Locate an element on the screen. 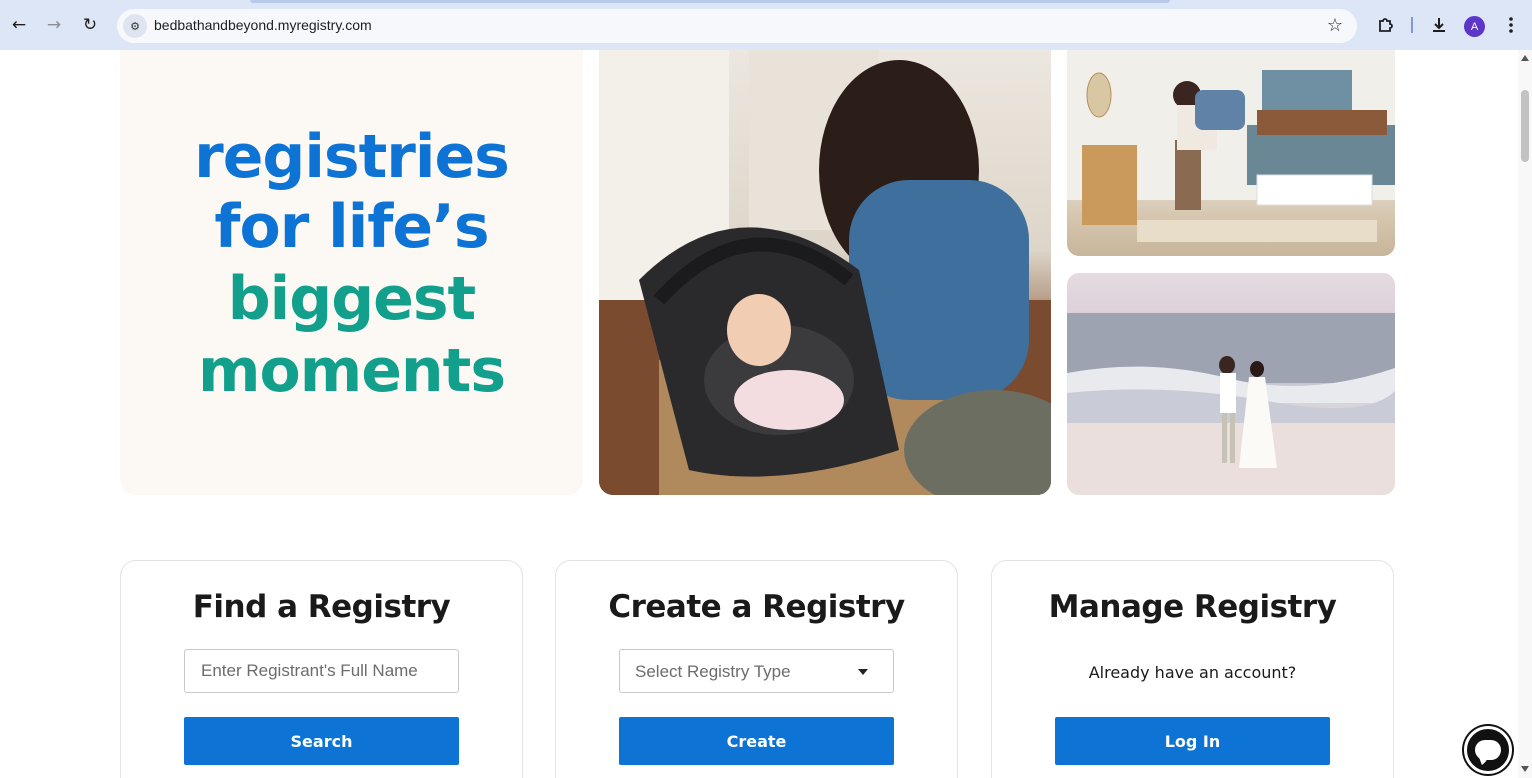 The image size is (1532, 778). forward-arrow-icon: → is located at coordinates (54, 25).